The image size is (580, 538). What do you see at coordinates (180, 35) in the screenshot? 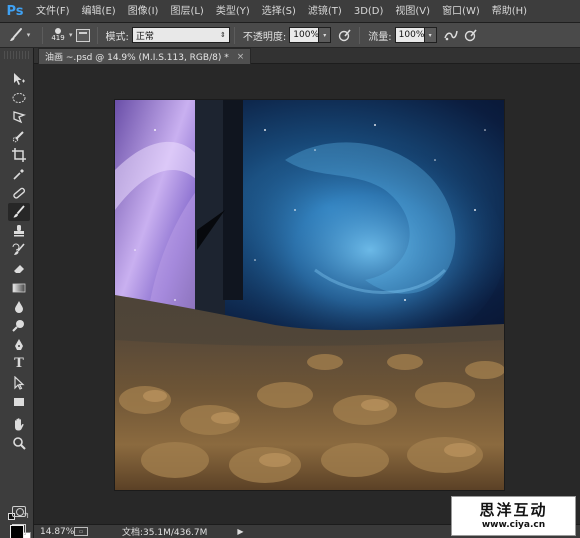
I see `blend-mode-select: 正常 ⇕` at bounding box center [180, 35].